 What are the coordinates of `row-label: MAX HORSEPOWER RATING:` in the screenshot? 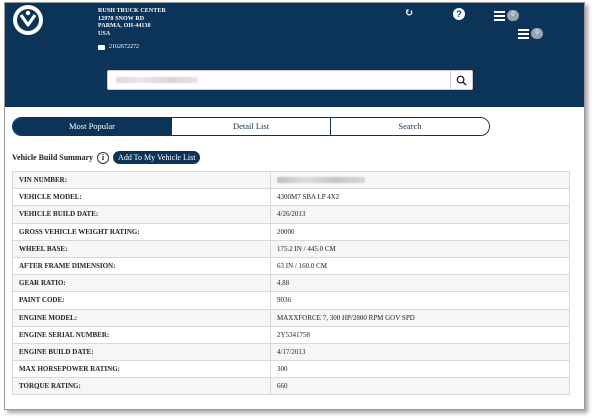 It's located at (141, 369).